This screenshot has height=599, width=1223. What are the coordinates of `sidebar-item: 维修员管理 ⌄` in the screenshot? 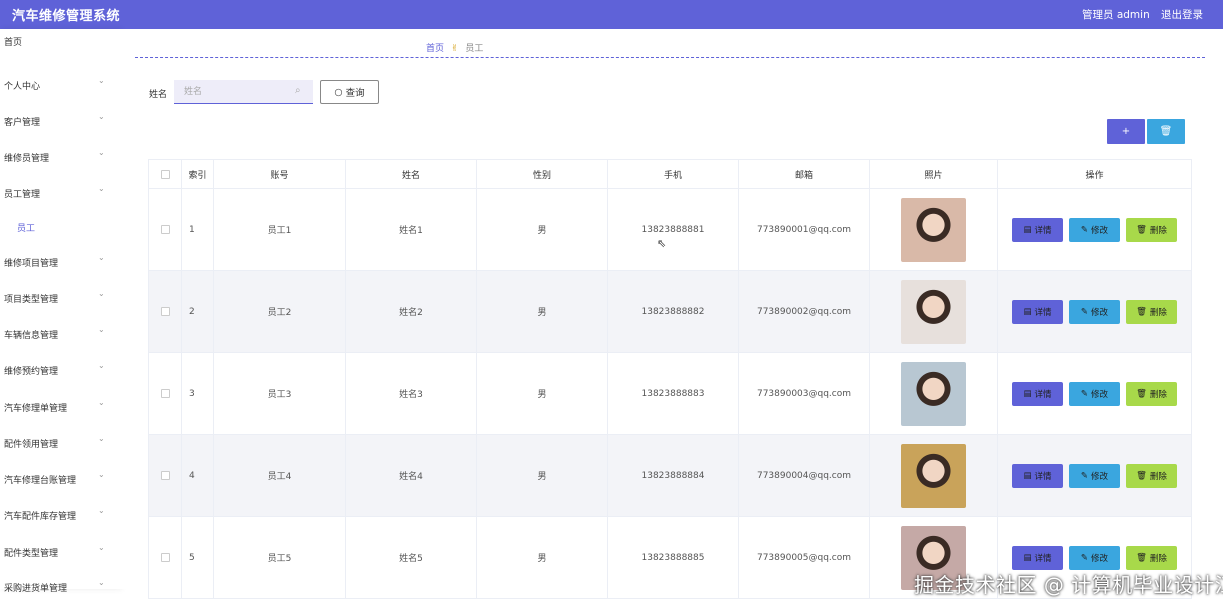 It's located at (60, 157).